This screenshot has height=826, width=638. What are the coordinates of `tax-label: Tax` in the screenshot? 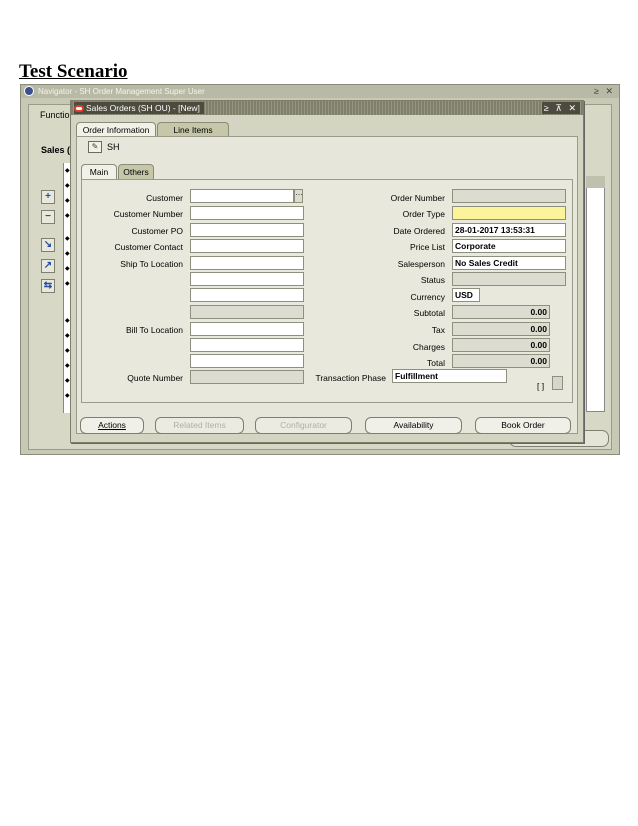 It's located at (438, 330).